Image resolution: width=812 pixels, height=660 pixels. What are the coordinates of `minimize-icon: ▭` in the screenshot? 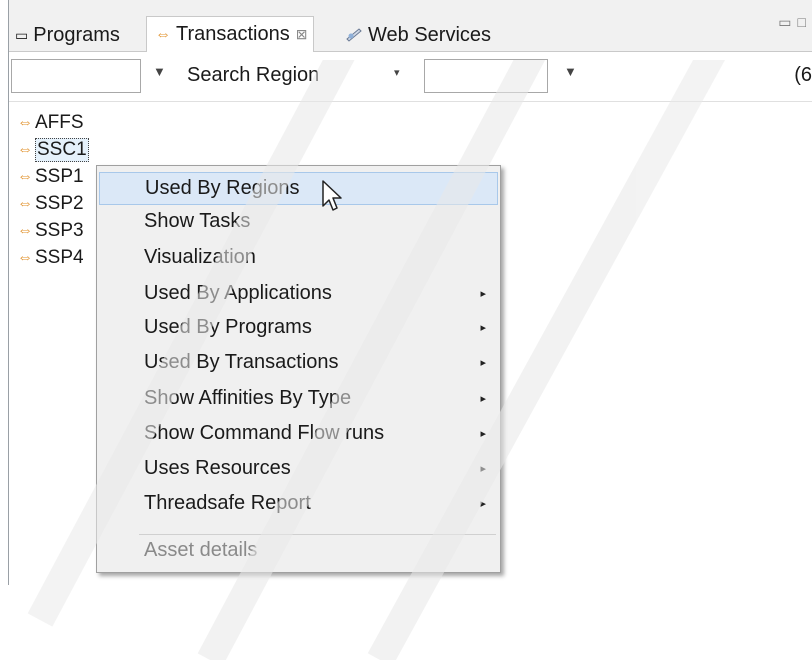 It's located at (787, 22).